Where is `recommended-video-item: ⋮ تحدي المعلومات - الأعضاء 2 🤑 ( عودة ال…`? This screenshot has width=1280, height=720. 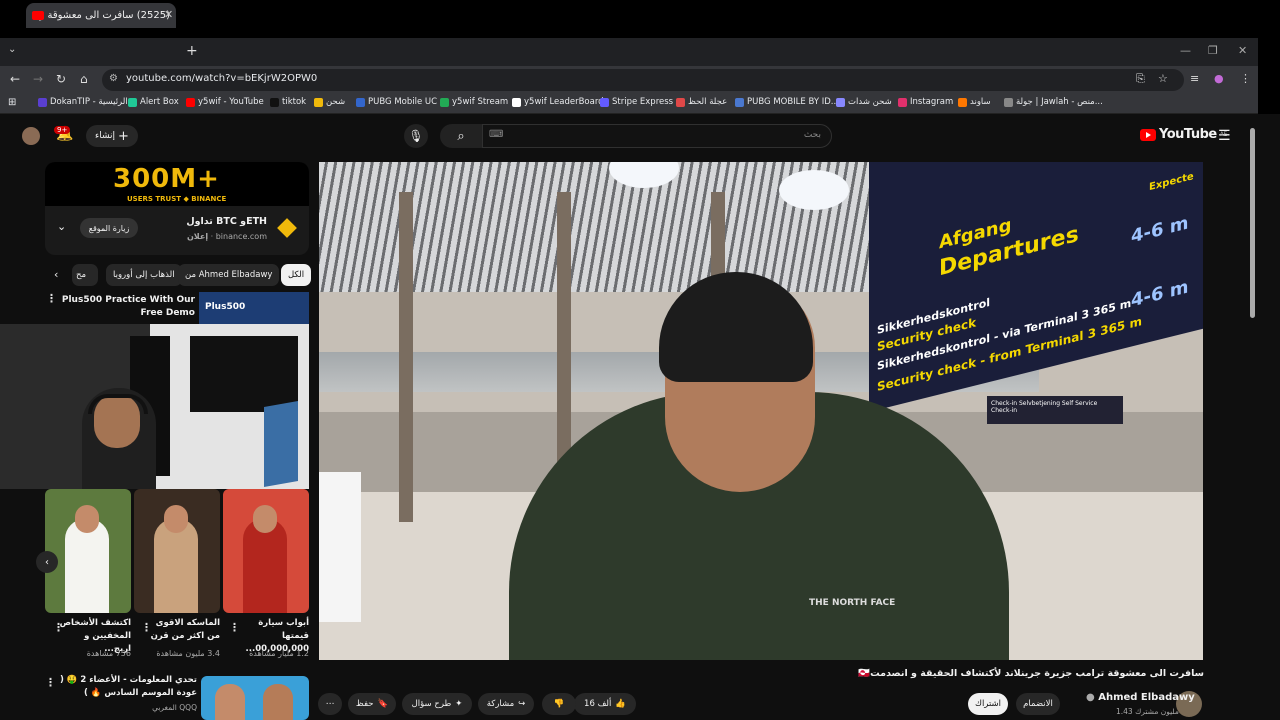
recommended-video-item: ⋮ تحدي المعلومات - الأعضاء 2 🤑 ( عودة ال… is located at coordinates (177, 696).